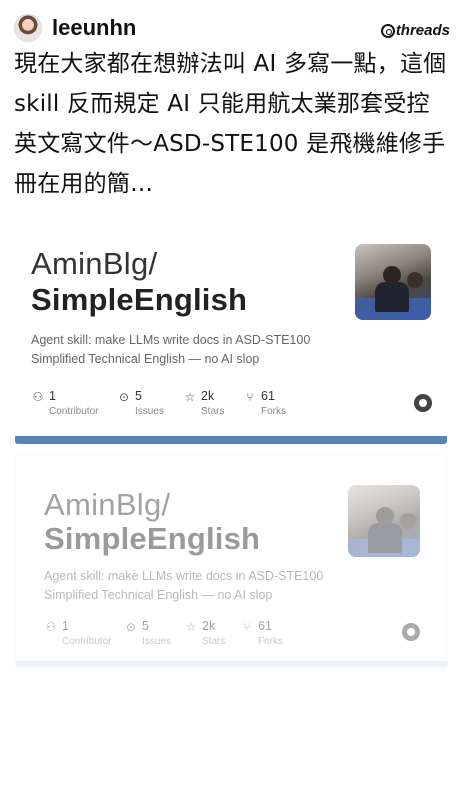  Describe the element at coordinates (94, 28) in the screenshot. I see `username: leeunhn` at that location.